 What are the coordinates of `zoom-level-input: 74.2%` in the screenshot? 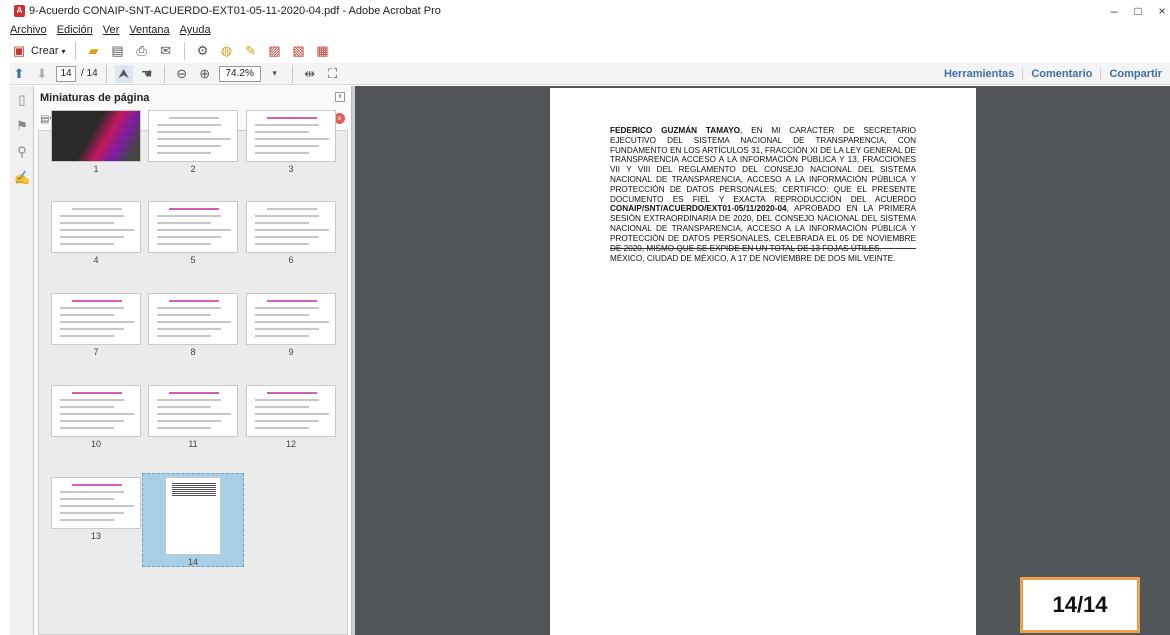 It's located at (239, 73).